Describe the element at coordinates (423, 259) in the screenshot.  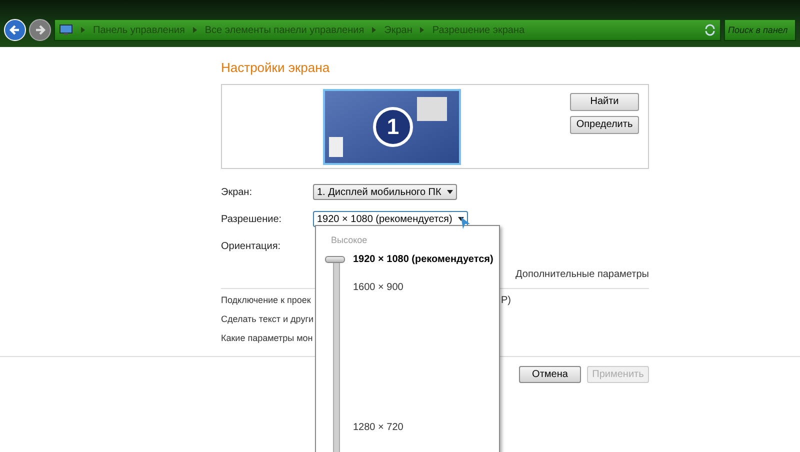
I see `resolution-option: 1920 × 1080 (рекомендуется)` at that location.